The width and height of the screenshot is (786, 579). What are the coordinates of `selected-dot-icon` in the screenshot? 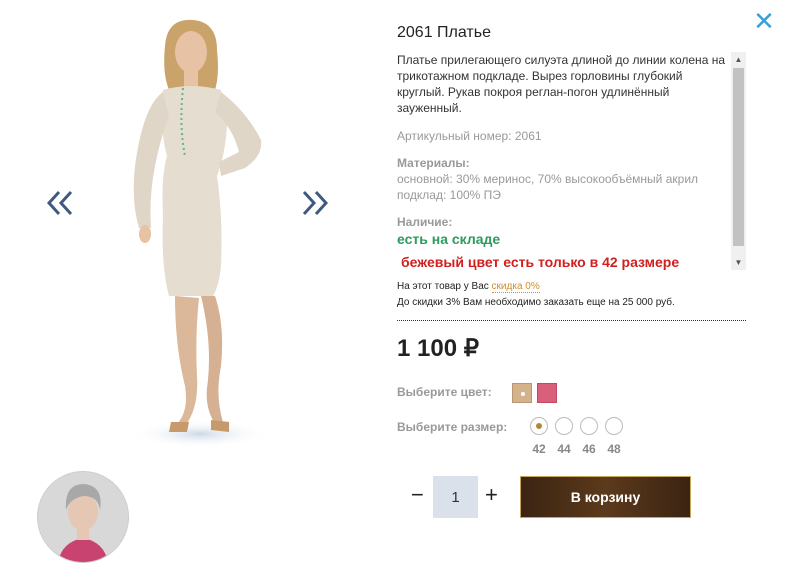 It's located at (523, 394).